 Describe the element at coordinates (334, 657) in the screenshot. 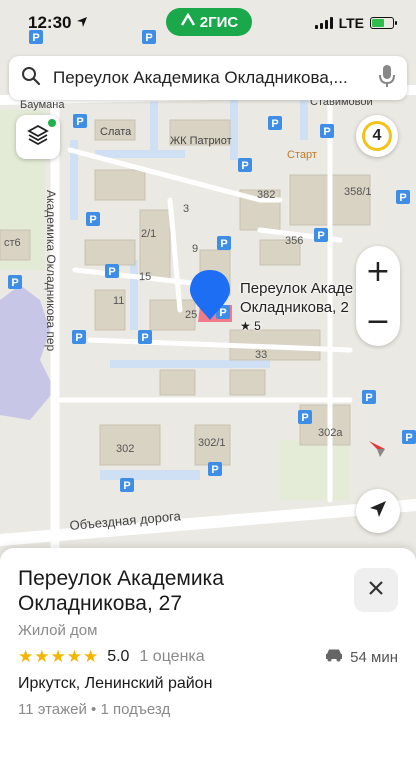

I see `car-icon` at that location.